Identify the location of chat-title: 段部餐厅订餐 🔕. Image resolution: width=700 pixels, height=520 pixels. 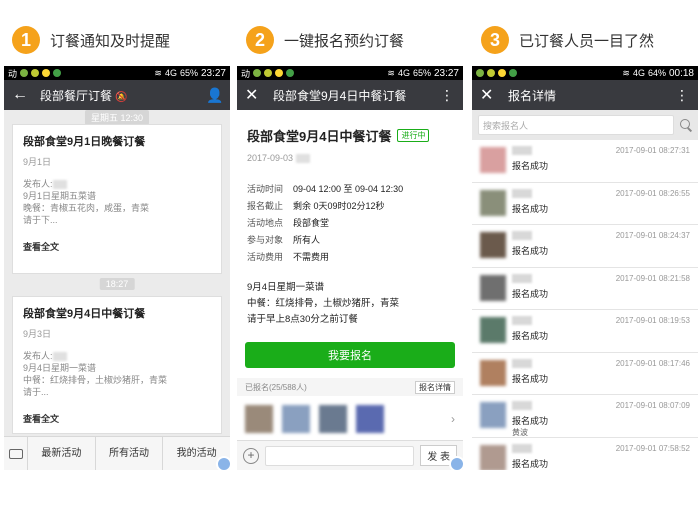
(84, 95).